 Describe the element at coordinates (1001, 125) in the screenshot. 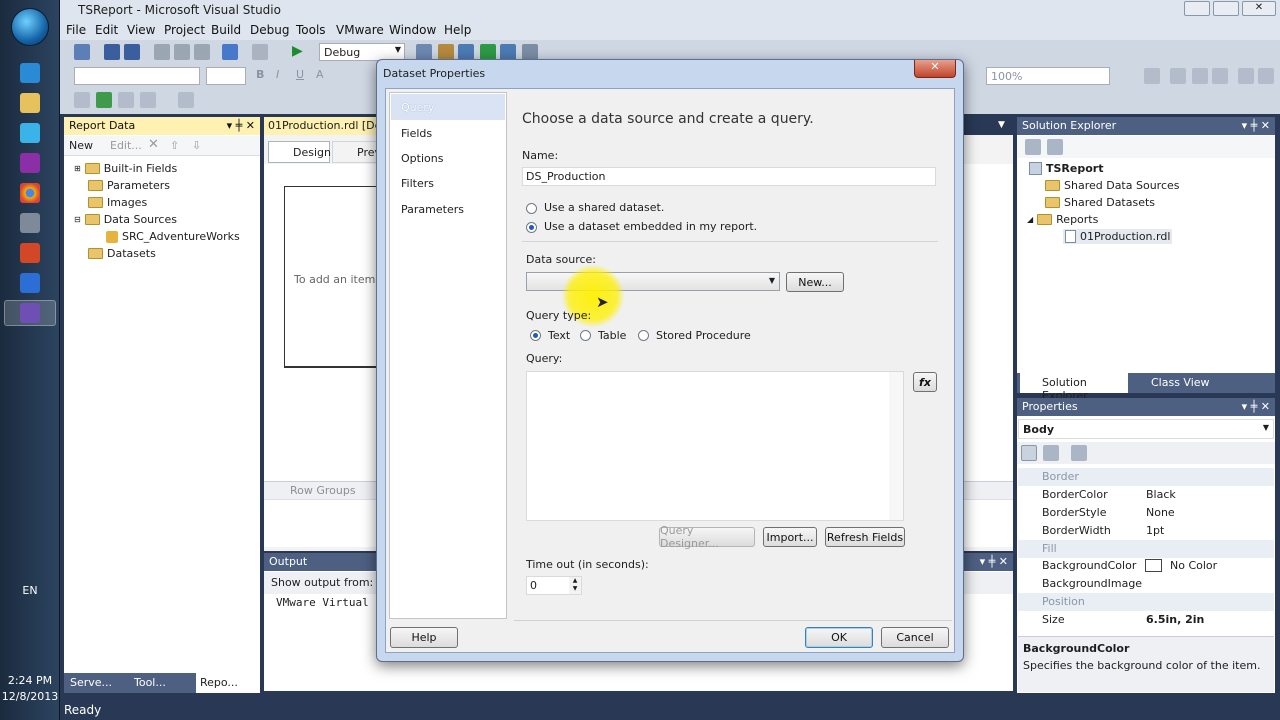

I see `tab-dropdown-icon: ▼` at that location.